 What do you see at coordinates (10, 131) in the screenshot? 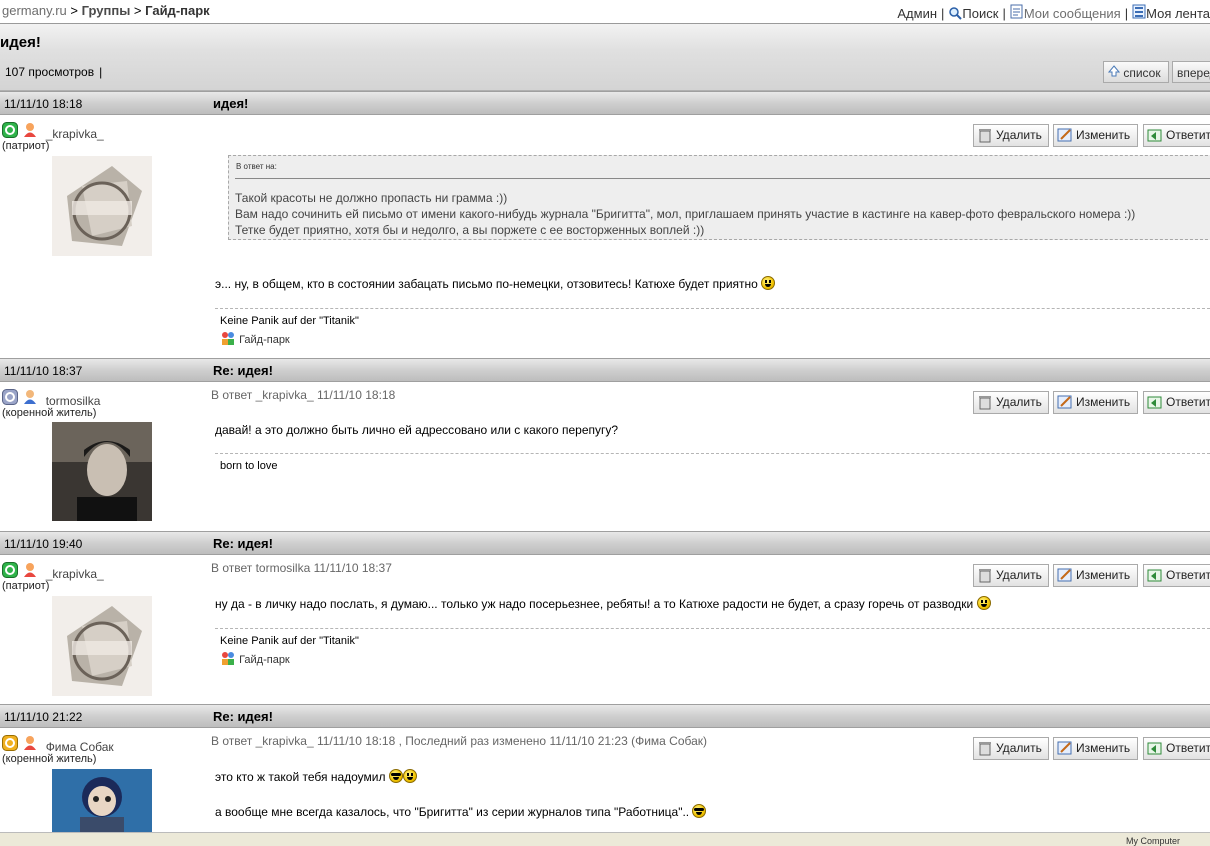
I see `online-status-icon` at bounding box center [10, 131].